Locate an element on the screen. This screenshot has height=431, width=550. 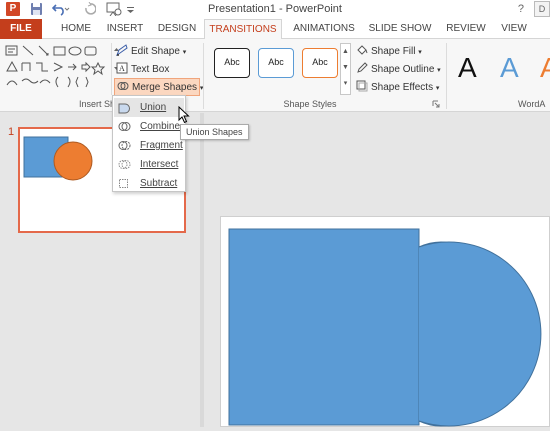
shape-style-thumb-3: Abc is located at coordinates (320, 63).